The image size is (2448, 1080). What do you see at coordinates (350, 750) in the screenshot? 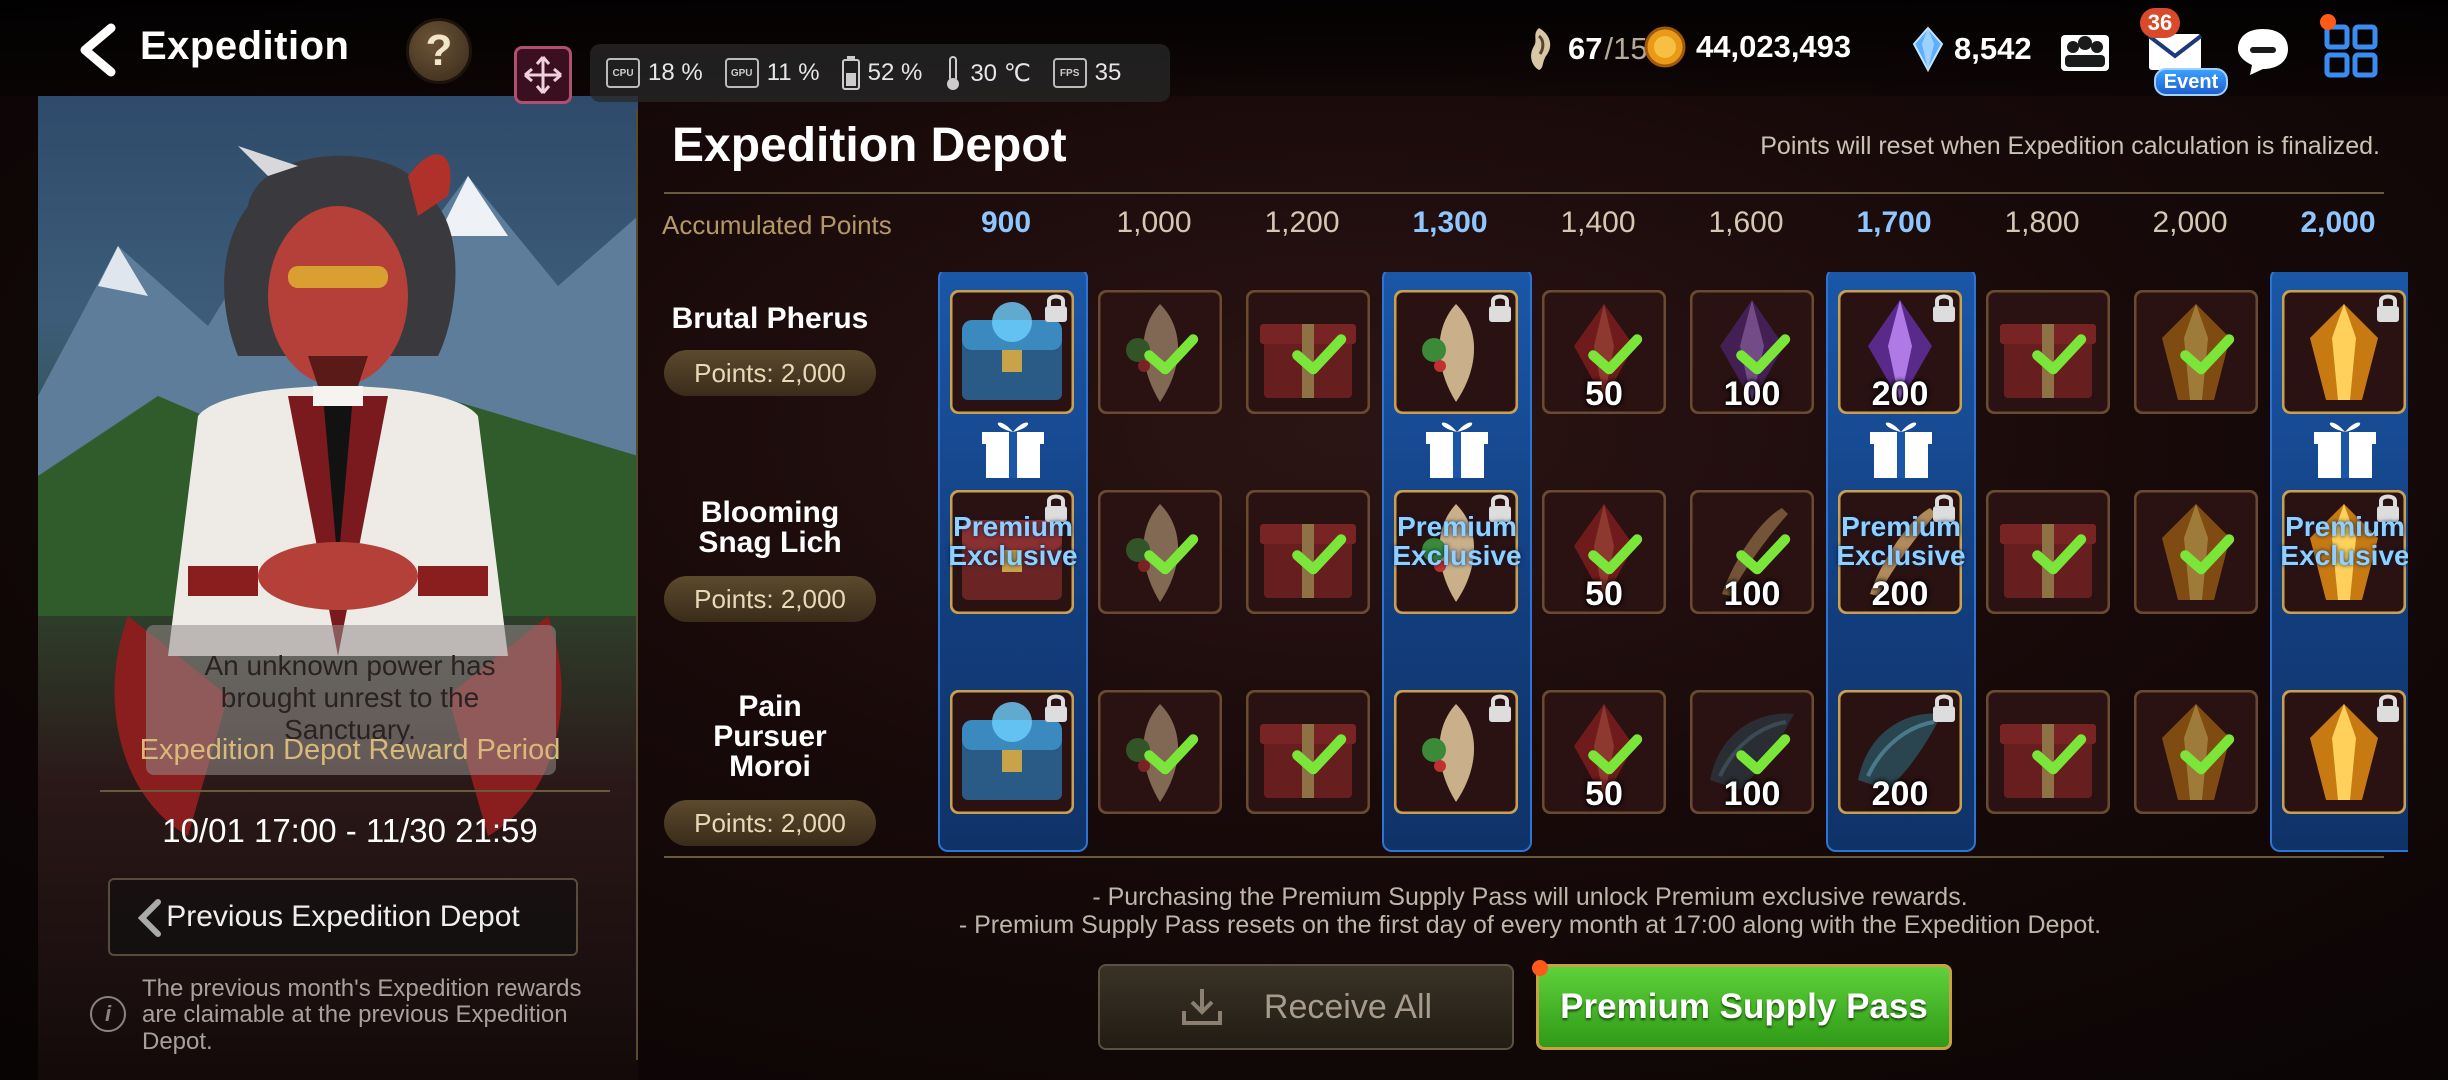
I see `reward-period-label: Expedition Depot Reward Period` at bounding box center [350, 750].